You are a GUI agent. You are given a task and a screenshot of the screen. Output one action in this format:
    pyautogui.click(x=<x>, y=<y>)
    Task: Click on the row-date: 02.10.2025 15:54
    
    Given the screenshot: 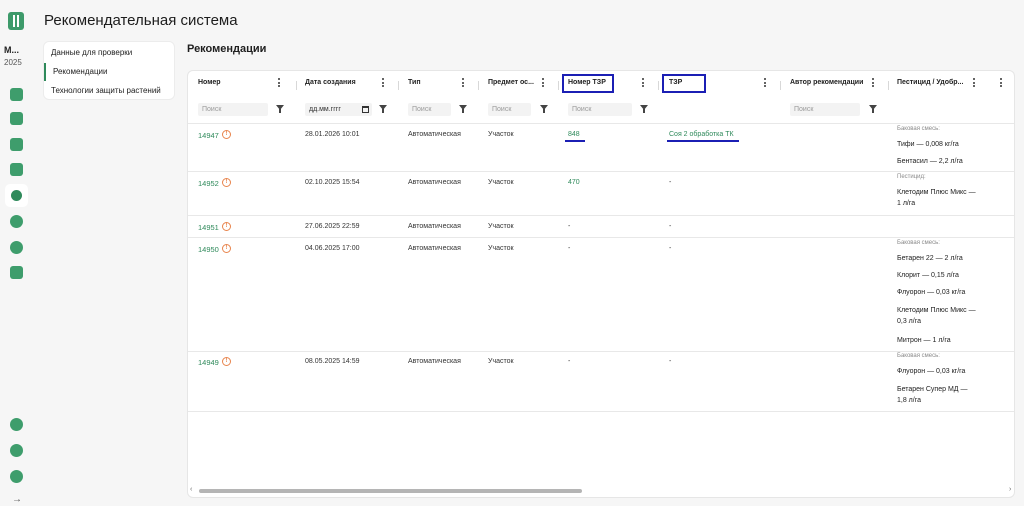 What is the action you would take?
    pyautogui.click(x=332, y=182)
    